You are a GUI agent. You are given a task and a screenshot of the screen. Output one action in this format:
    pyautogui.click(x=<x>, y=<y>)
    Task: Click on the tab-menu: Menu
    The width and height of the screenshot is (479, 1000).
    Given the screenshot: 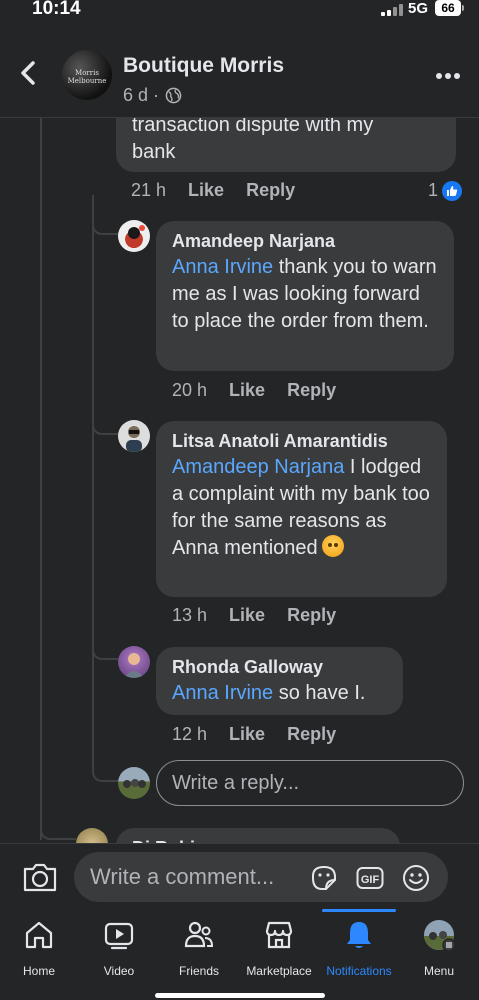 What is the action you would take?
    pyautogui.click(x=436, y=948)
    